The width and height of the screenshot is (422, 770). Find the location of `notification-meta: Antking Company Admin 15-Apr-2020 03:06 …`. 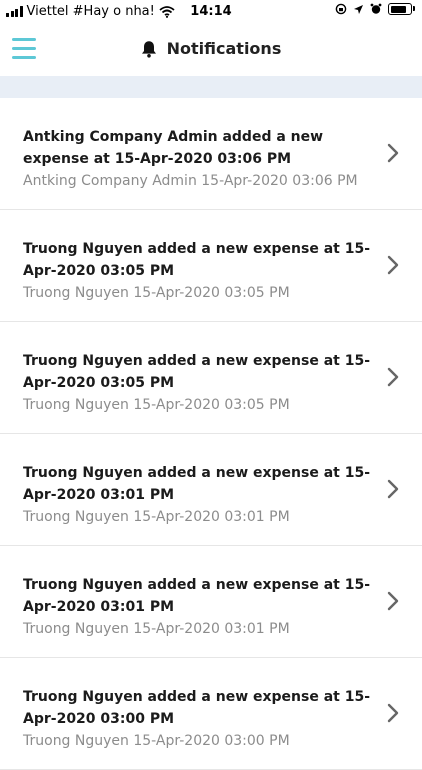

notification-meta: Antking Company Admin 15-Apr-2020 03:06 … is located at coordinates (190, 181).